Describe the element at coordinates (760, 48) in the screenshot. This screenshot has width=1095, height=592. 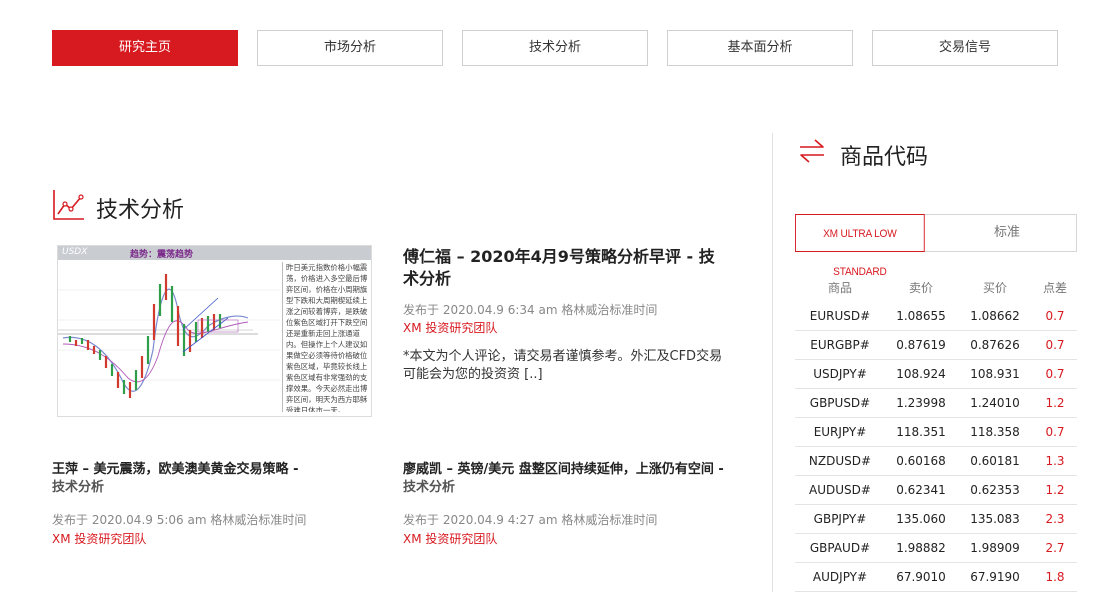
I see `tab-fundamental-analysis: 基本面分析` at that location.